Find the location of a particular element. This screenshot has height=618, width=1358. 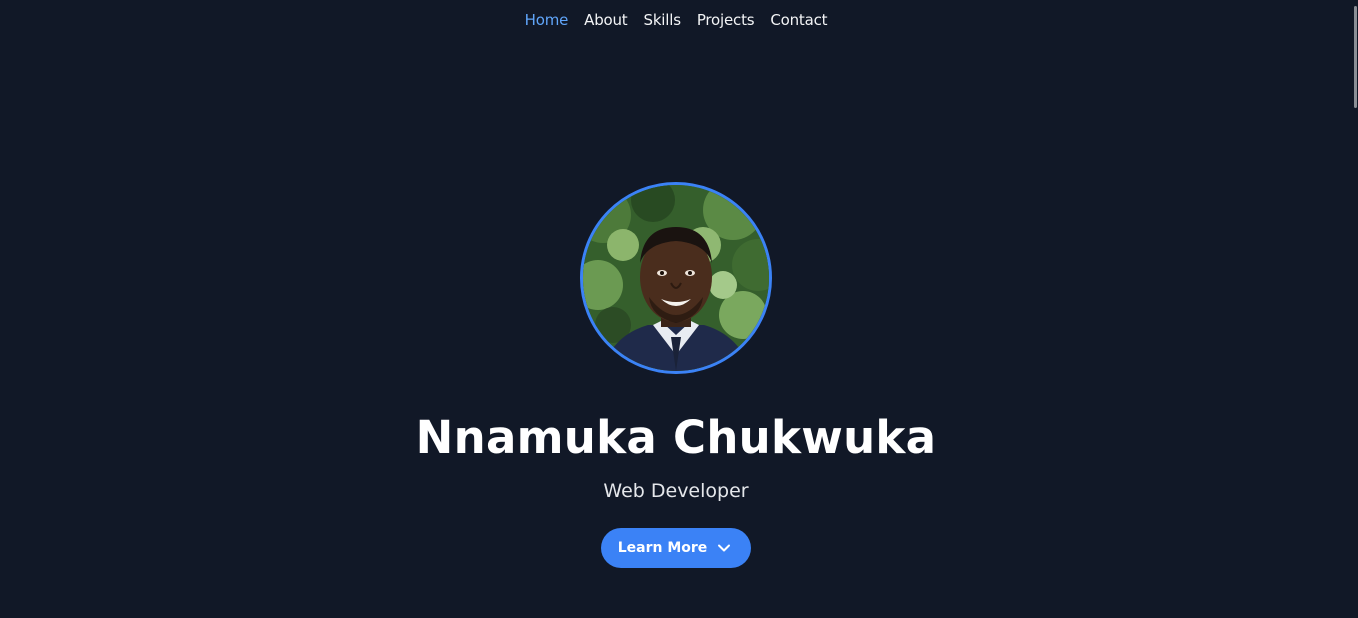

profile-name: Nnamuka Chukwuka is located at coordinates (676, 437).